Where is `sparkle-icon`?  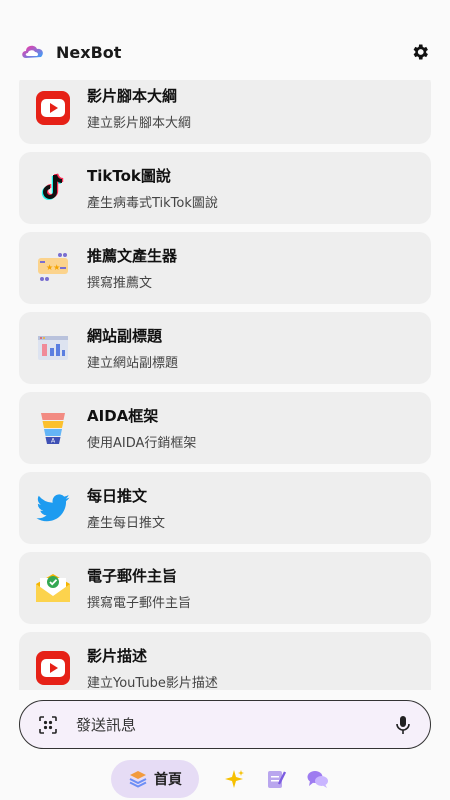
sparkle-icon is located at coordinates (234, 779).